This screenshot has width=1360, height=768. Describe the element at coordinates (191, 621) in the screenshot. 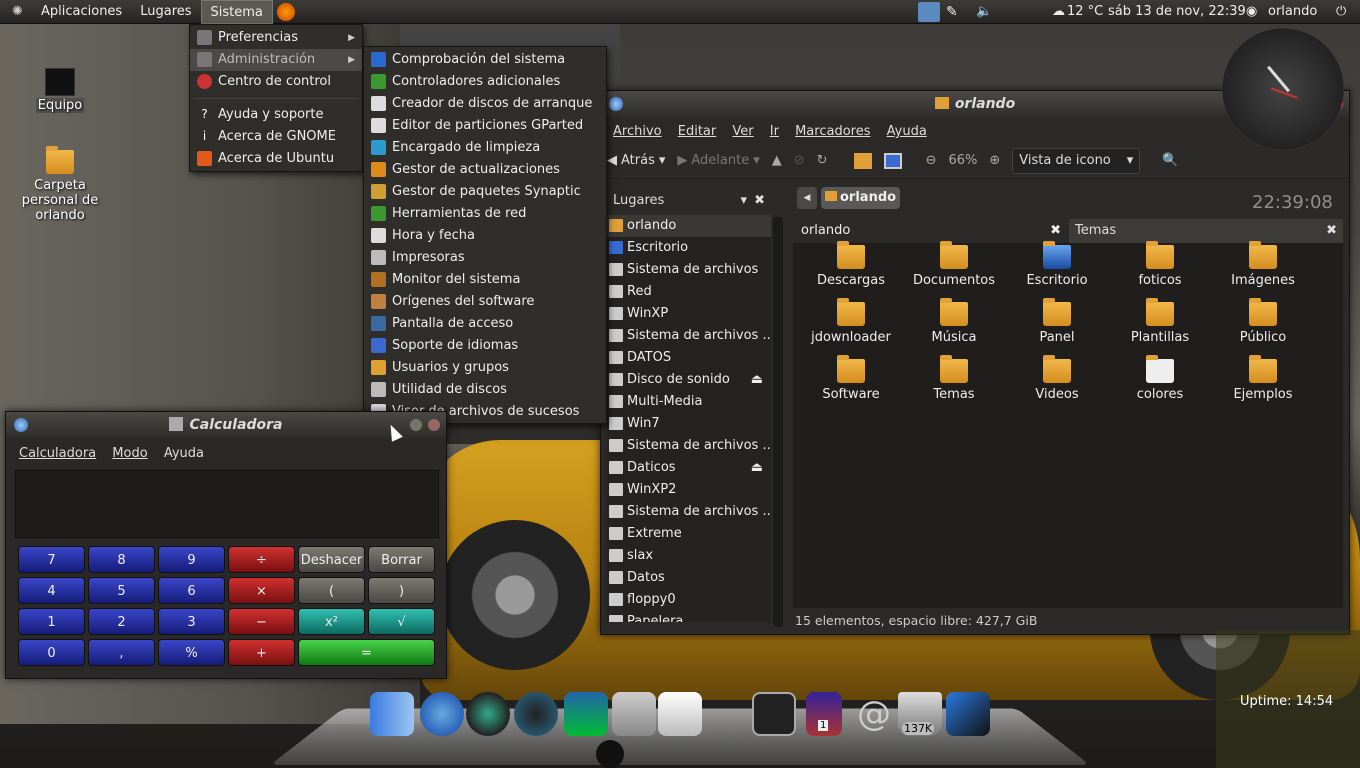

I see `calc-key: 3` at that location.